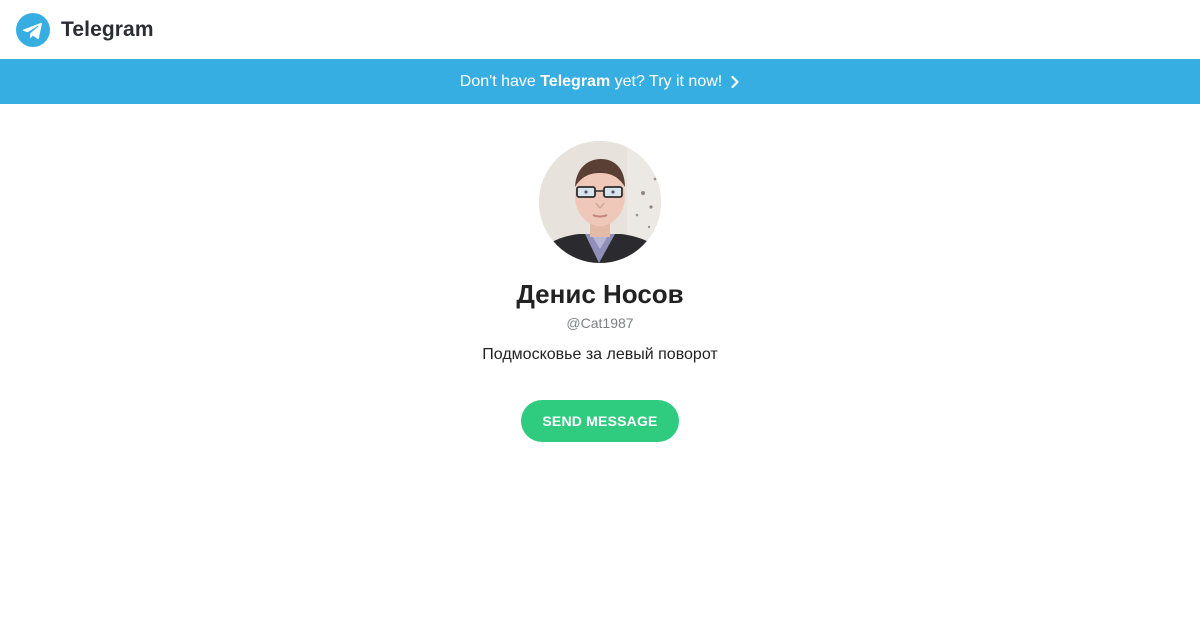  I want to click on top-header: Telegram, so click(600, 29).